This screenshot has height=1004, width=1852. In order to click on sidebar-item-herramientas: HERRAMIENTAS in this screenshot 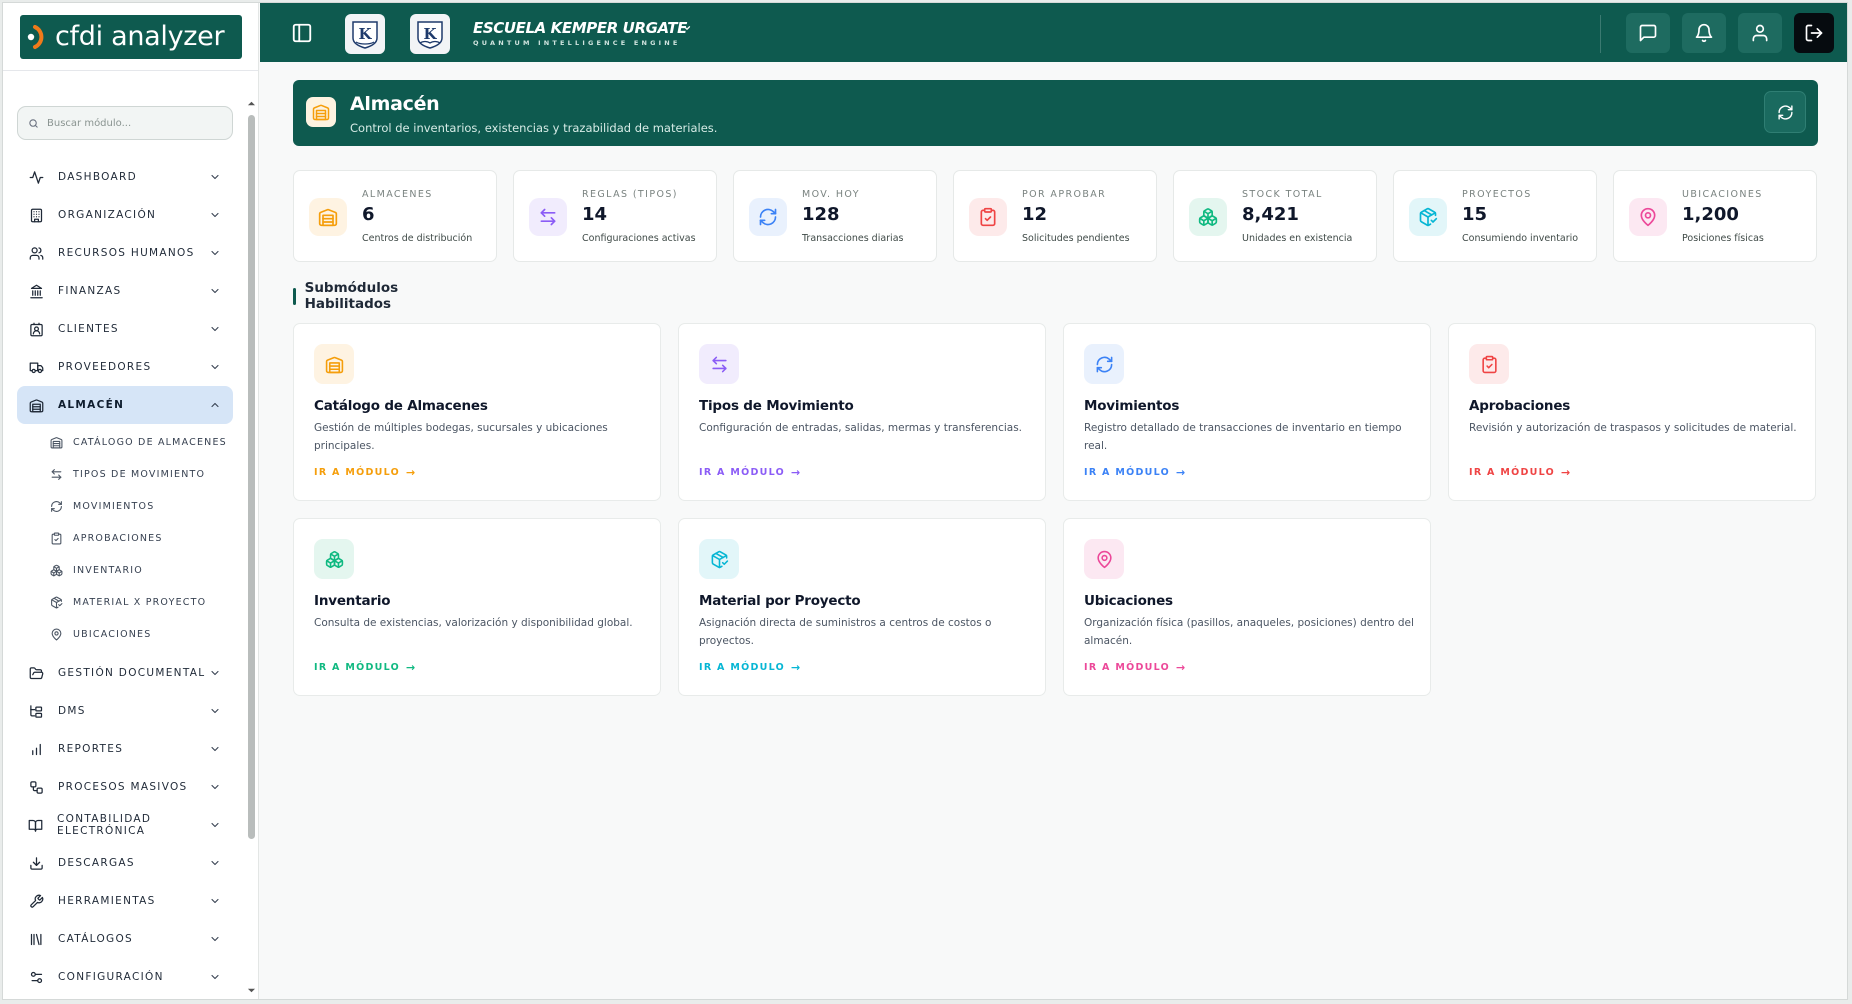, I will do `click(125, 901)`.